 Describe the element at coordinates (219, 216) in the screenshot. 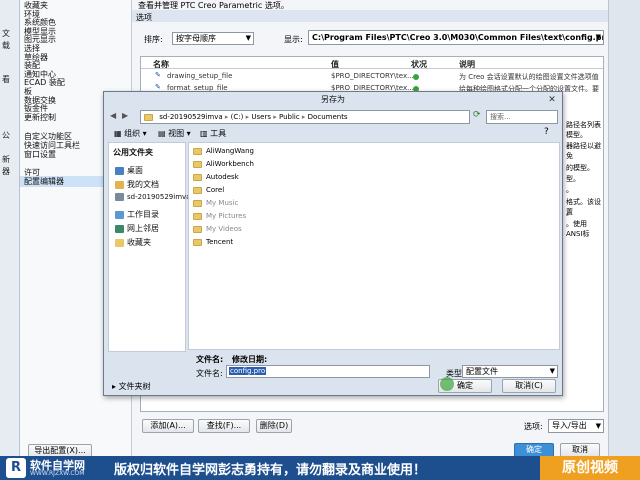

I see `list-item: My Pictures` at that location.